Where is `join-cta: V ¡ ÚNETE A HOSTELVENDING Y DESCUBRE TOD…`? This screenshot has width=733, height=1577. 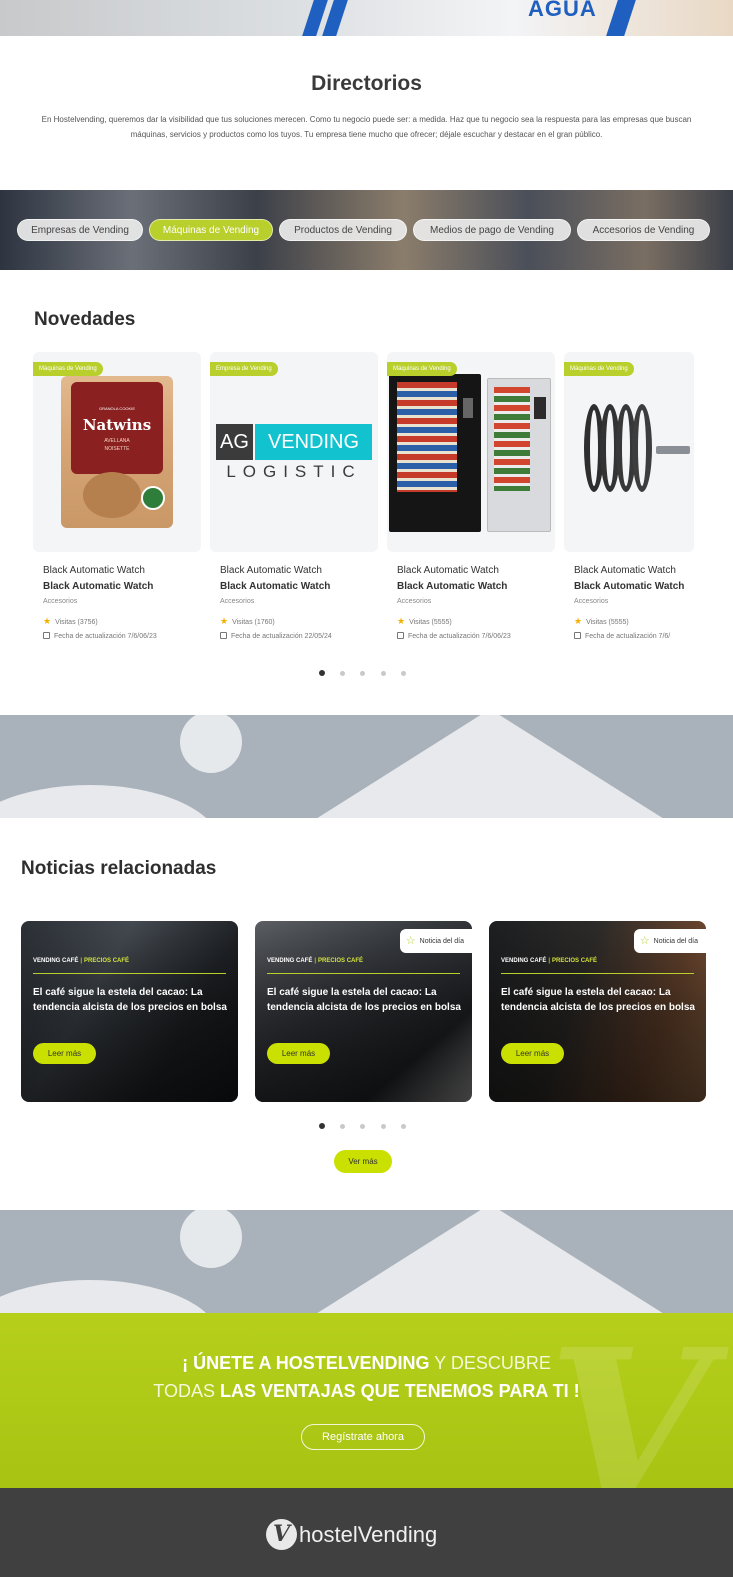 join-cta: V ¡ ÚNETE A HOSTELVENDING Y DESCUBRE TOD… is located at coordinates (366, 1400).